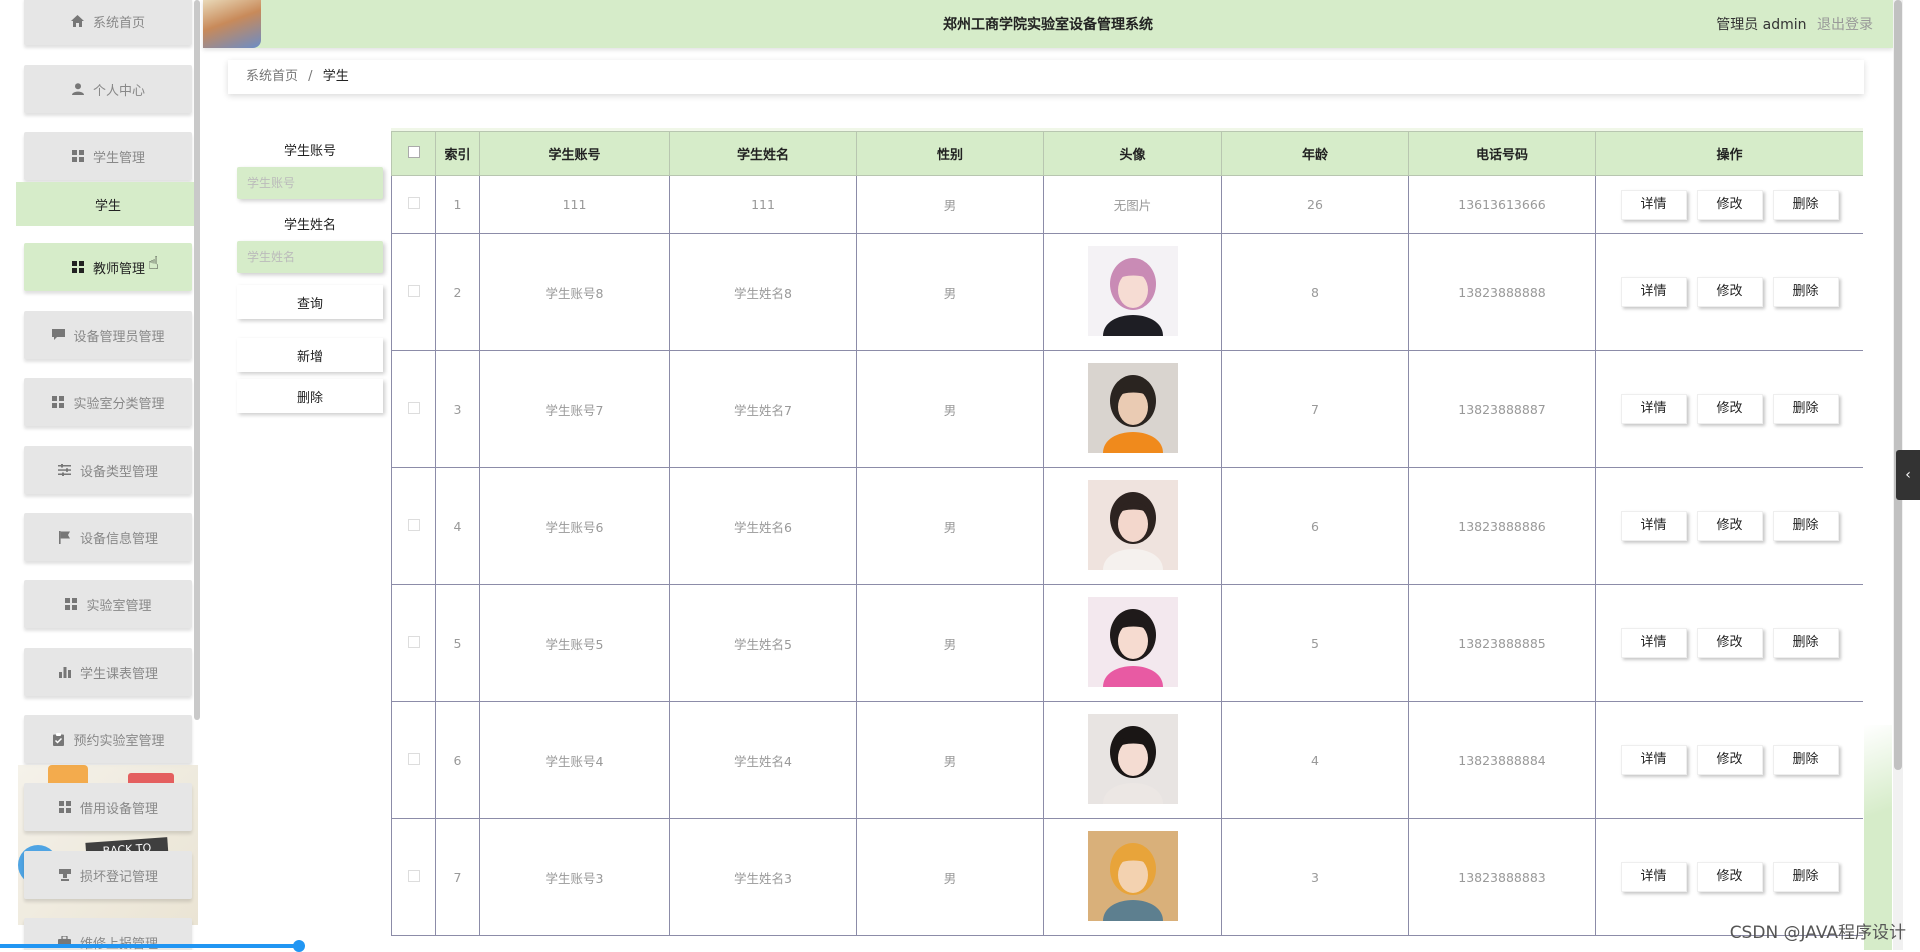  What do you see at coordinates (310, 396) in the screenshot?
I see `batch-delete-button: 删除` at bounding box center [310, 396].